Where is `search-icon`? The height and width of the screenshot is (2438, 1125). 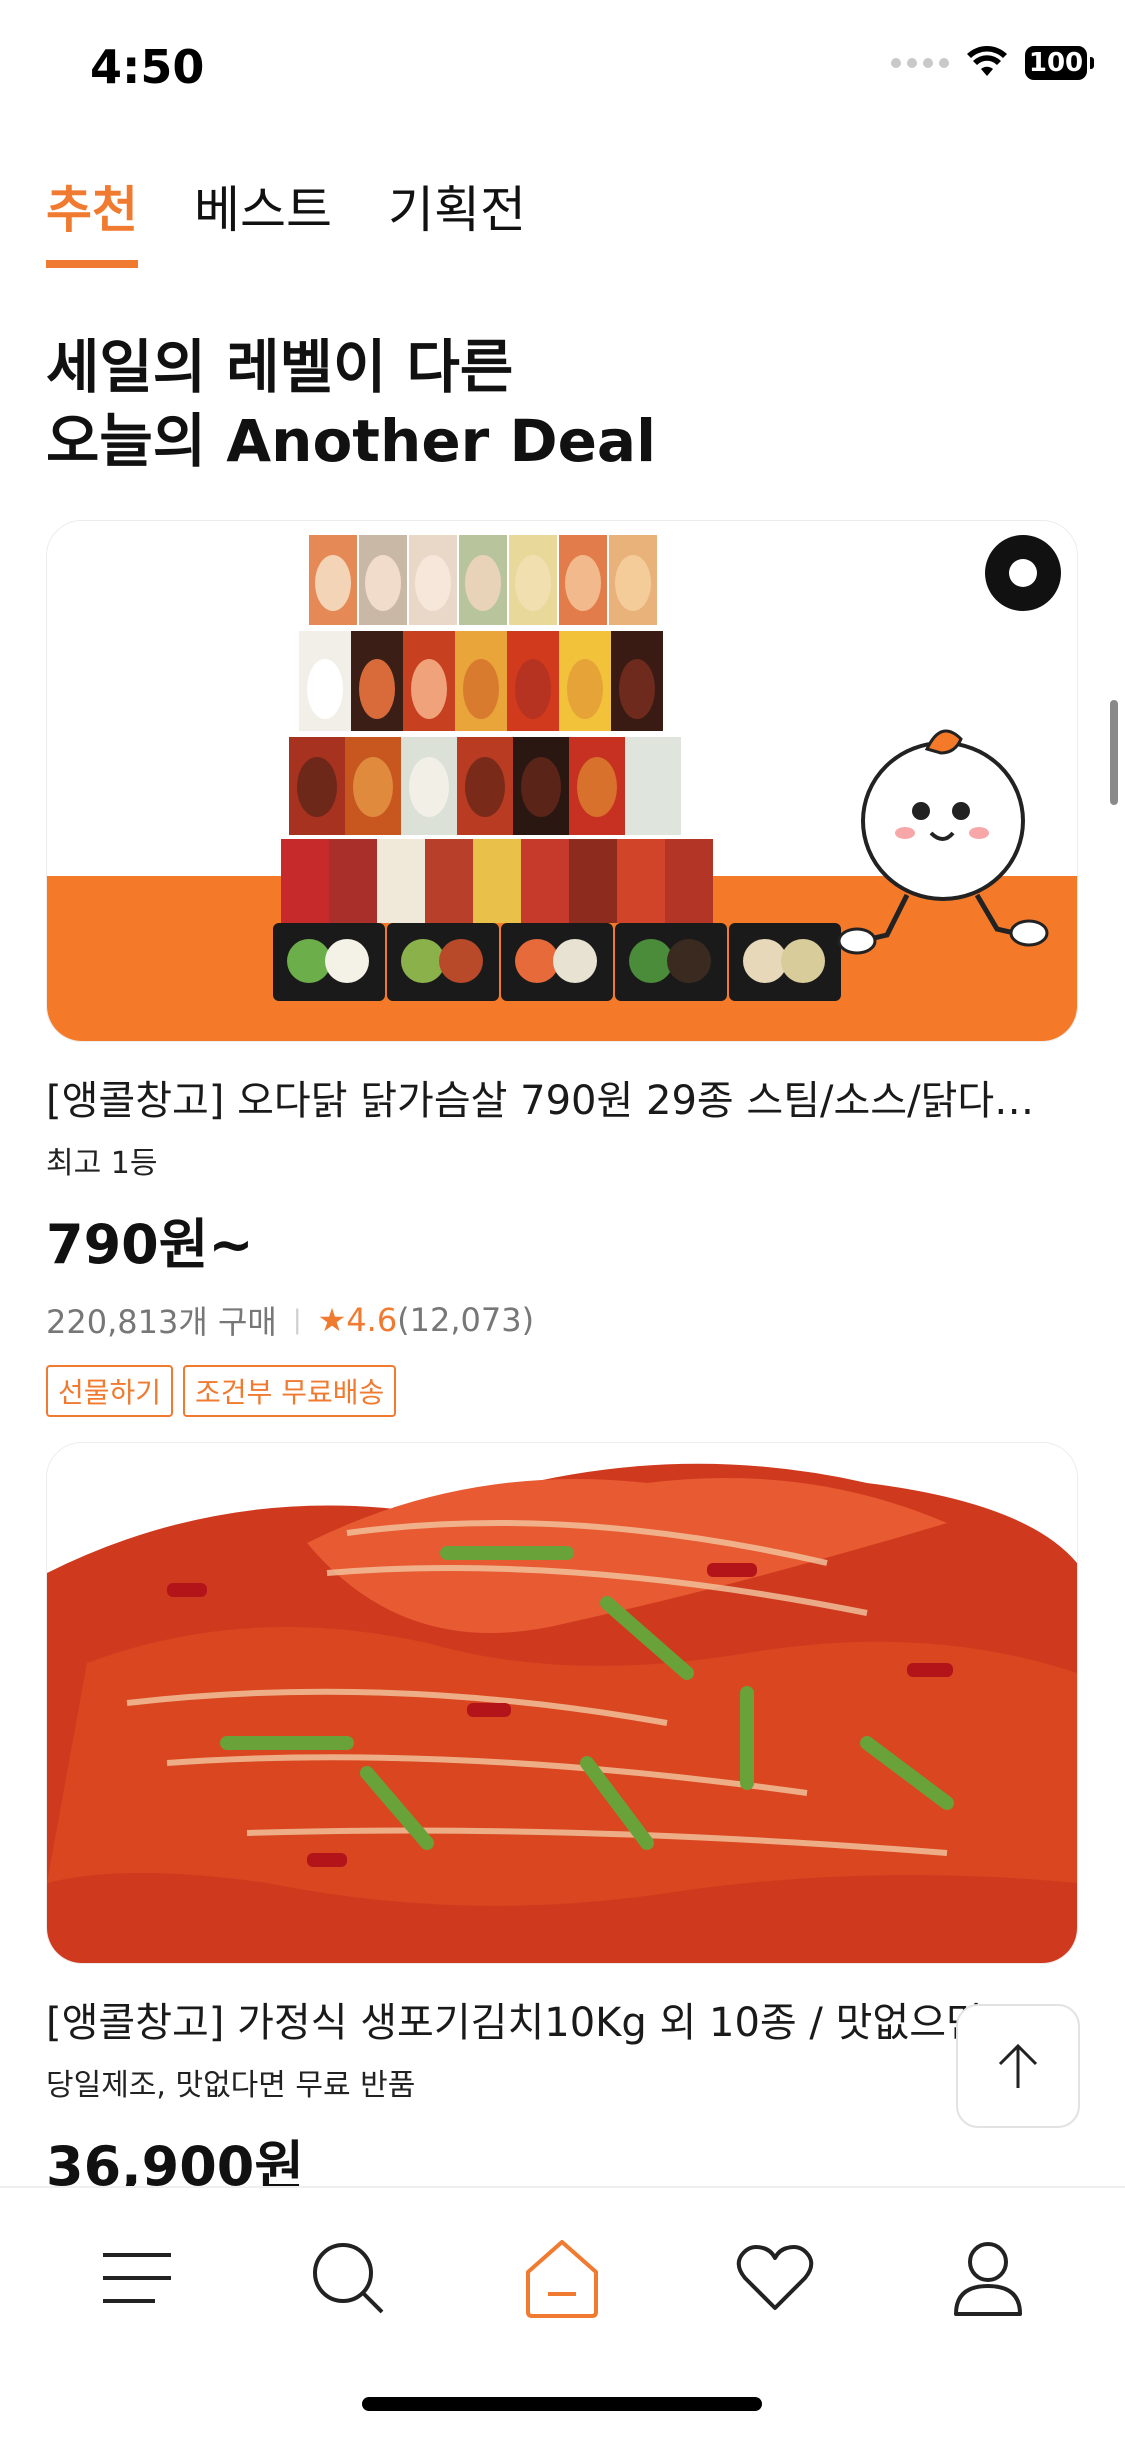 search-icon is located at coordinates (348, 2278).